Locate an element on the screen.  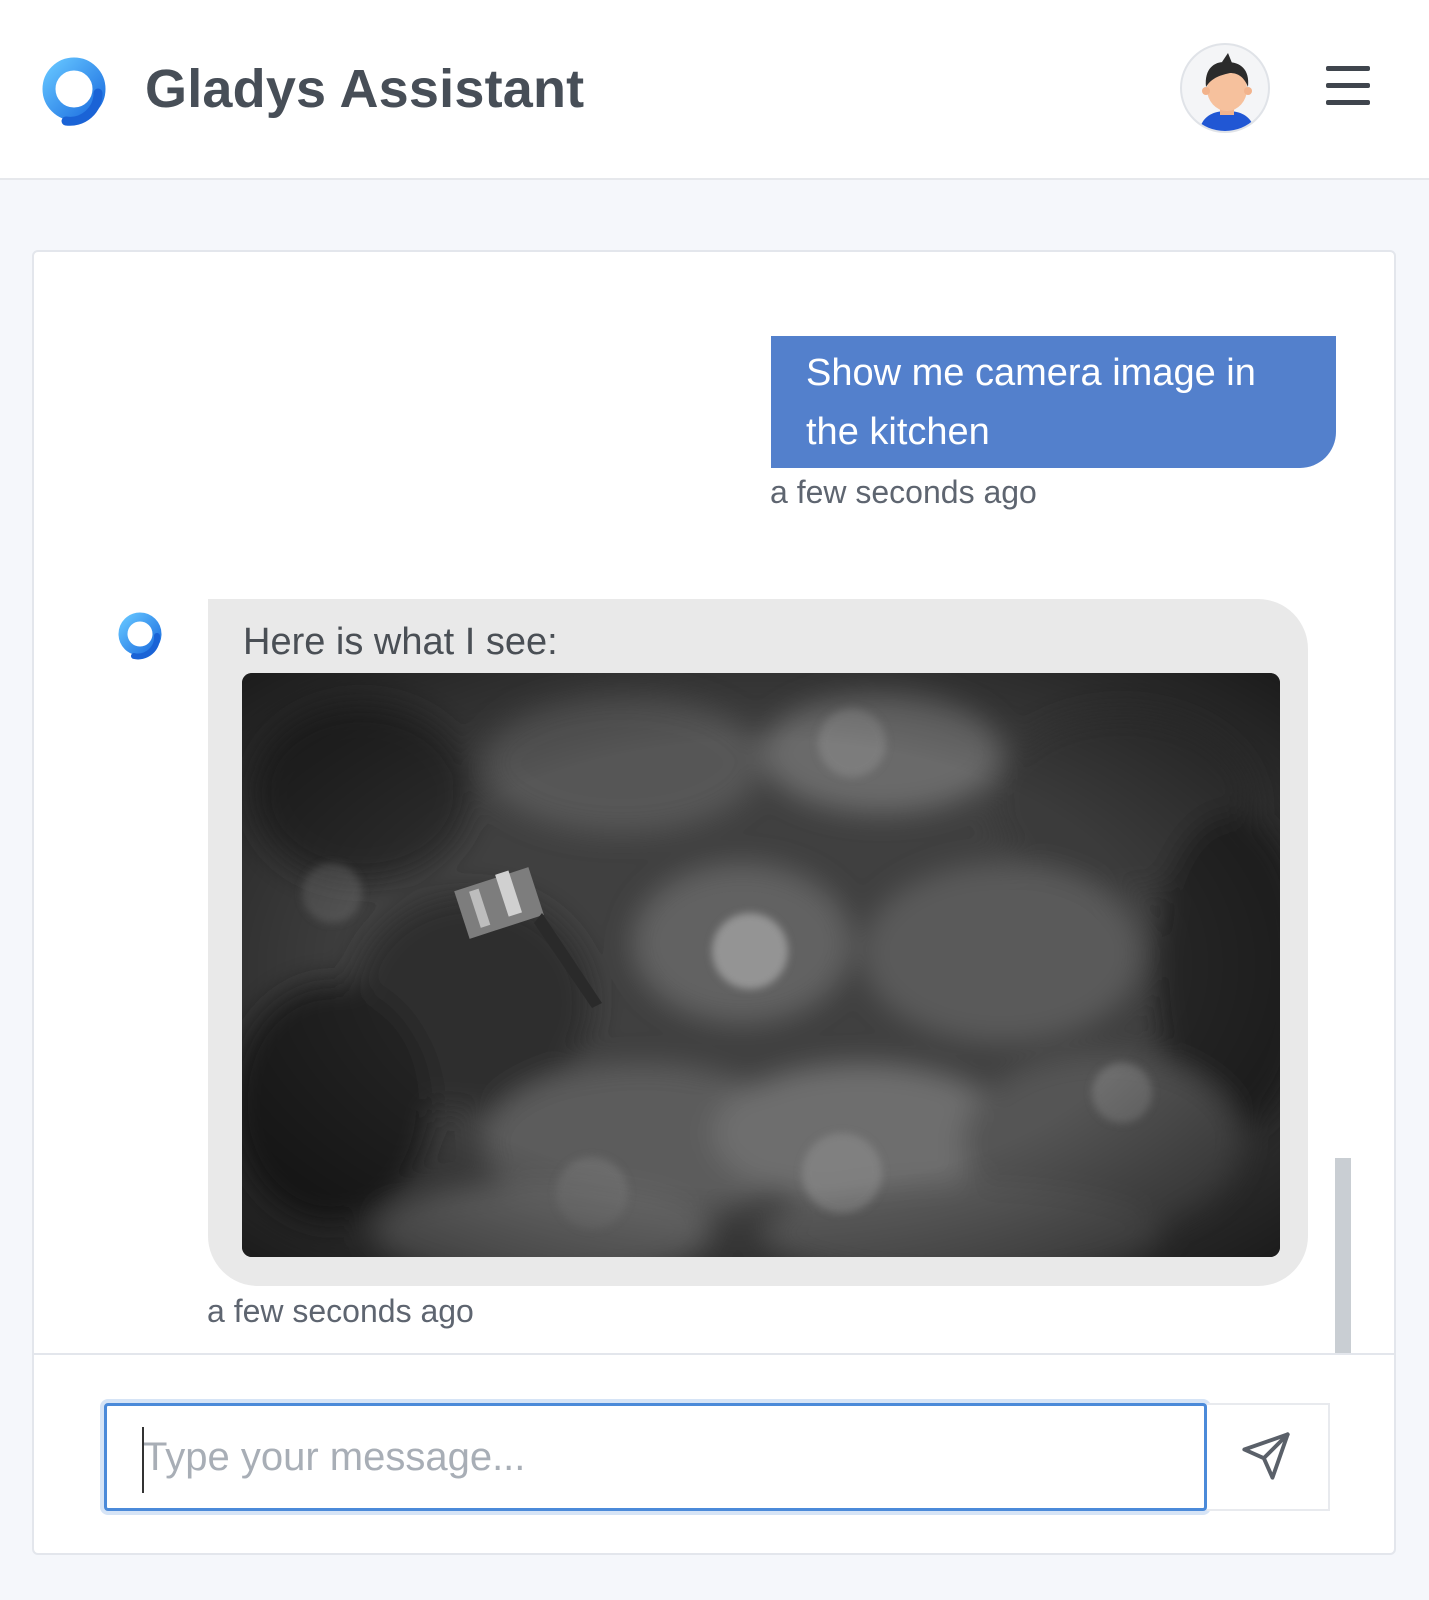
text-caret is located at coordinates (143, 1460).